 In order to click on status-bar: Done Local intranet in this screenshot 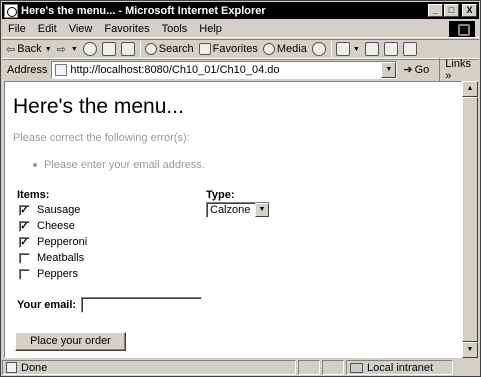, I will do `click(240, 367)`.